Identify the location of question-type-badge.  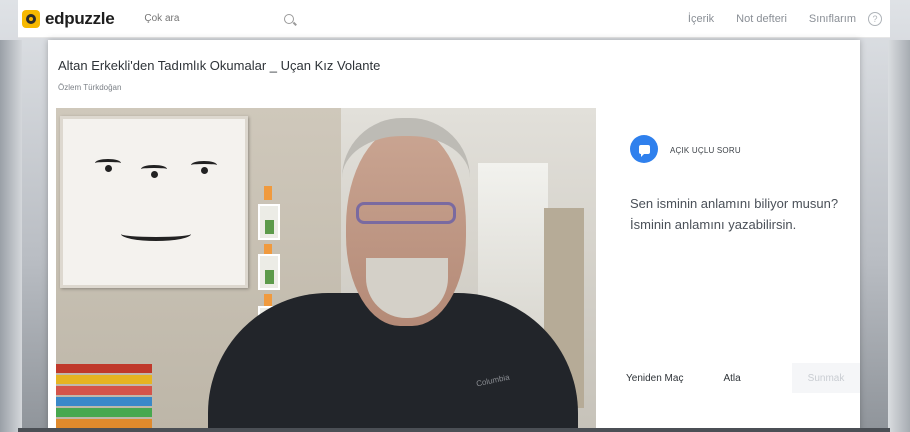
(644, 149).